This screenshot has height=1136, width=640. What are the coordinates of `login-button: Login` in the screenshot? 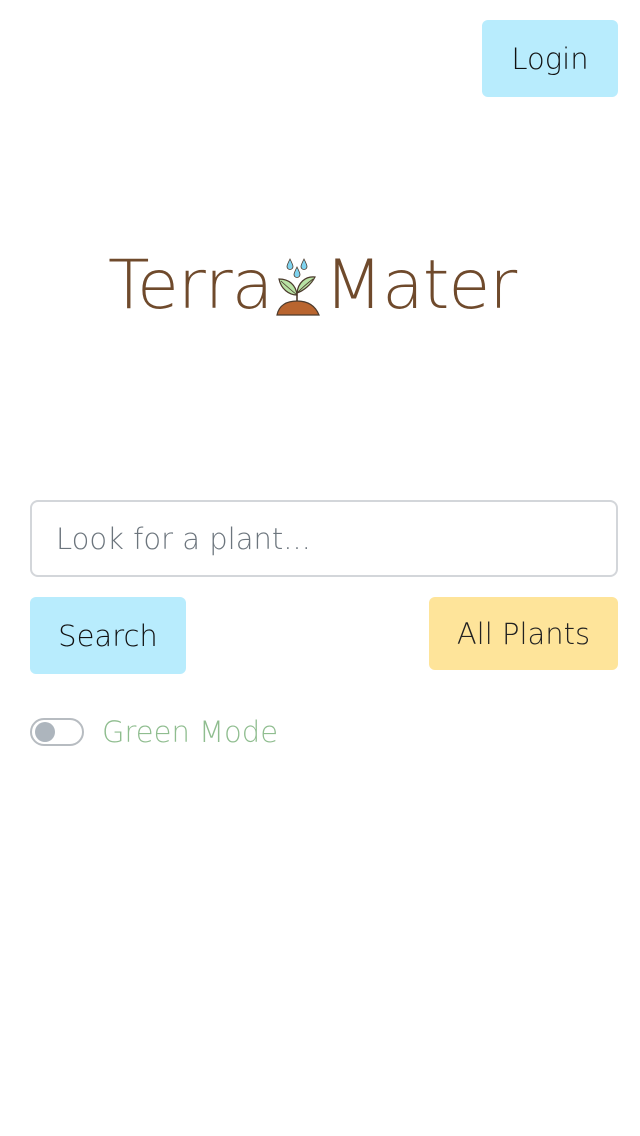 It's located at (550, 58).